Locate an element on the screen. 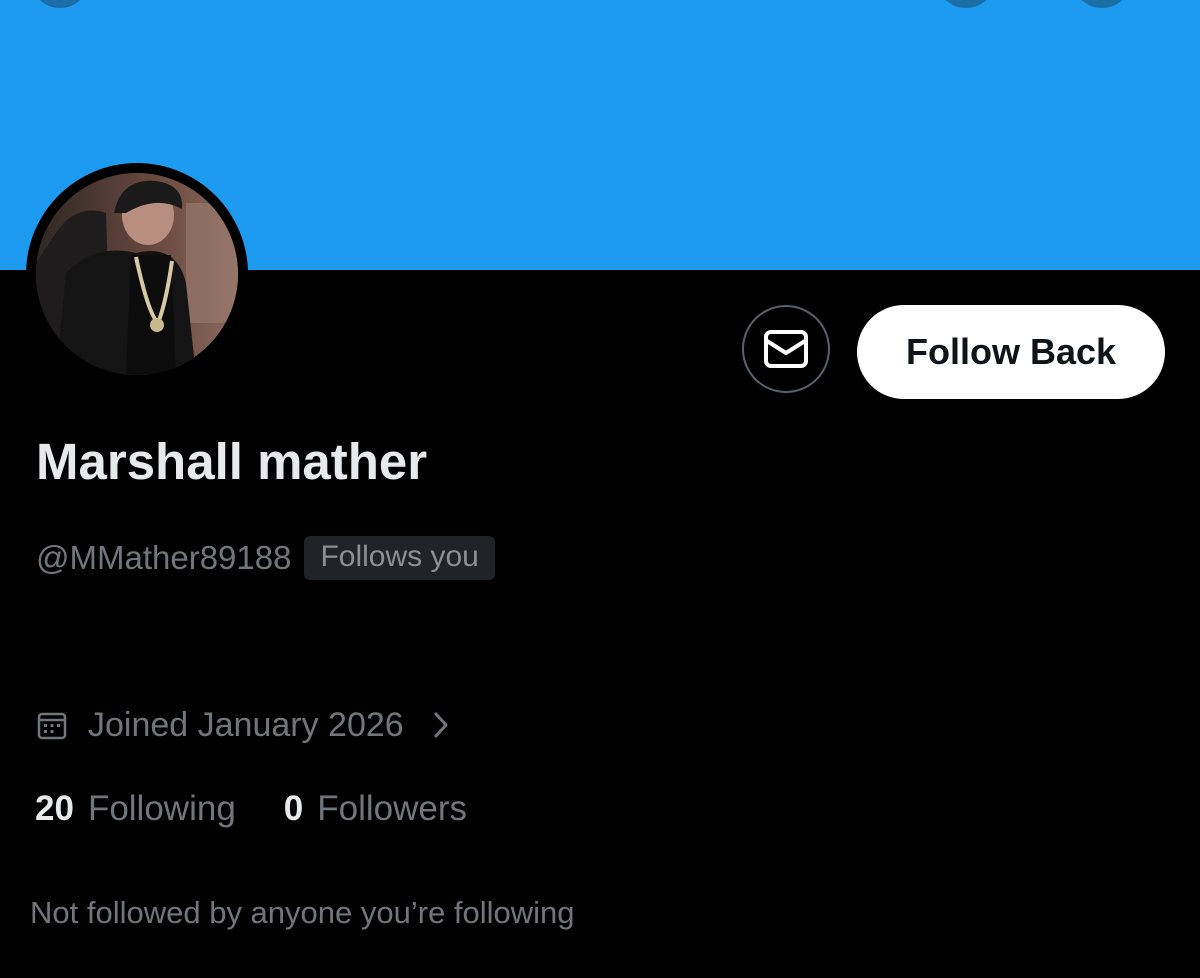  following-link: 20 Following is located at coordinates (135, 809).